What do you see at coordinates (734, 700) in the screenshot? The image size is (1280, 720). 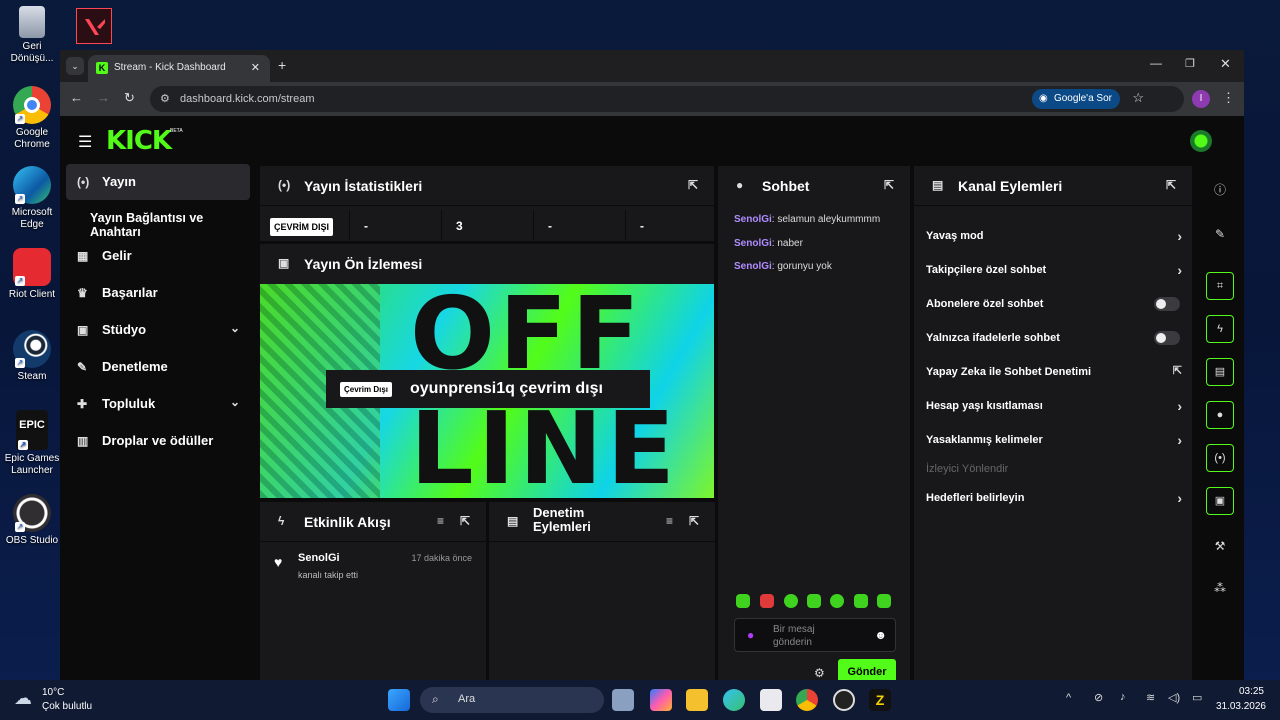 I see `edge-icon` at bounding box center [734, 700].